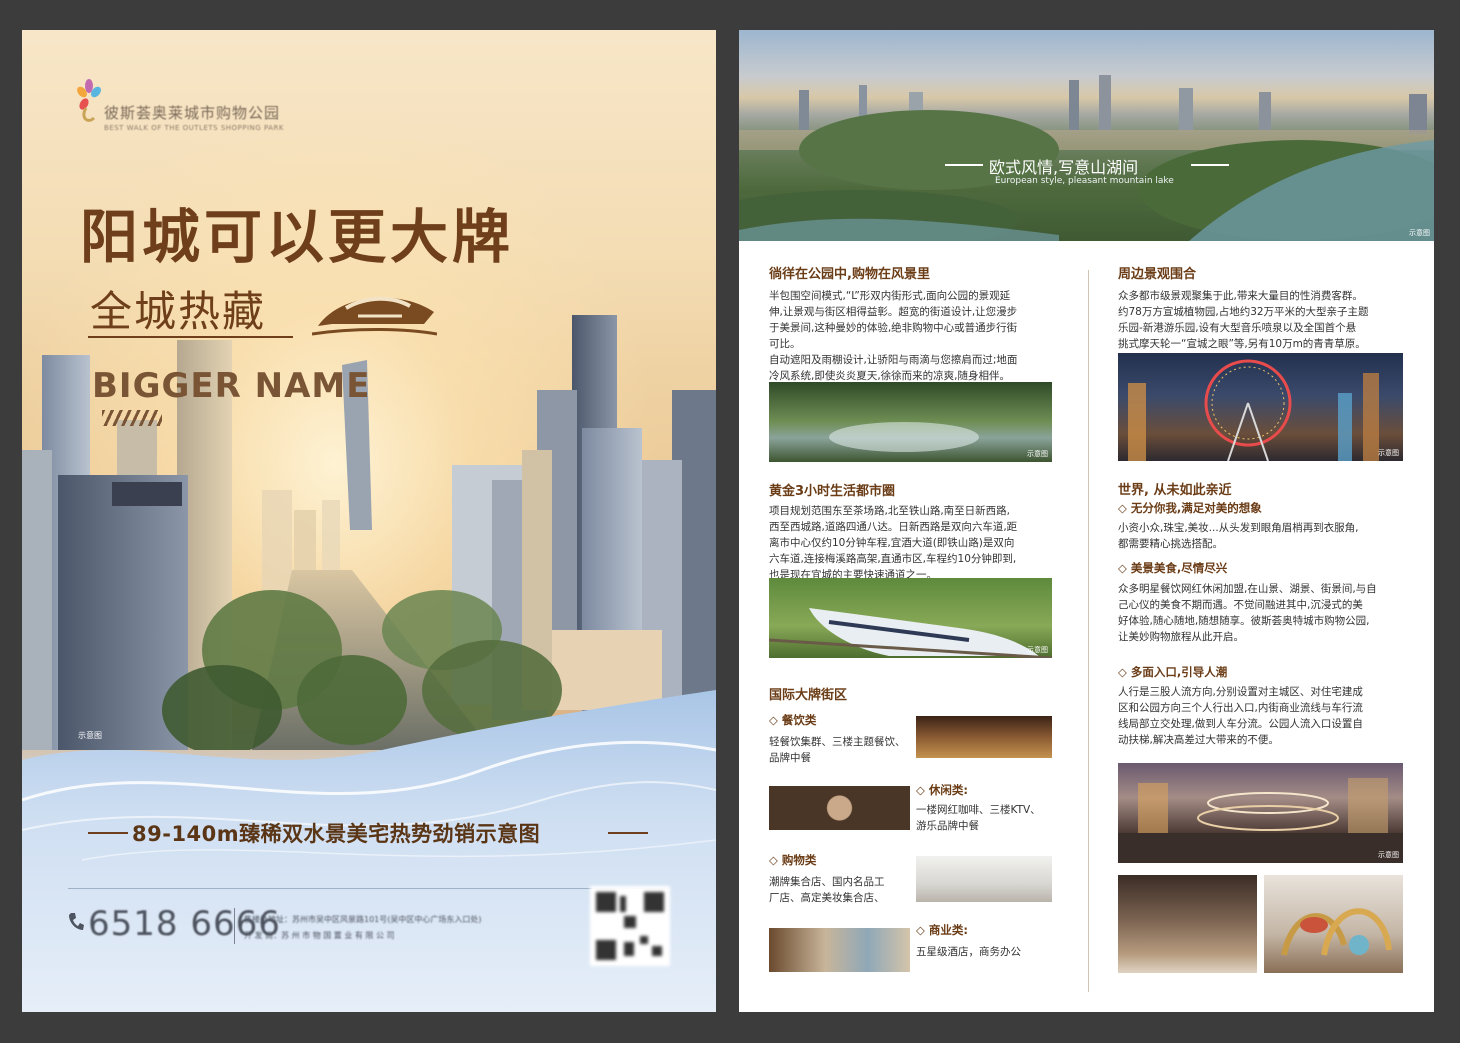 This screenshot has width=1460, height=1043. Describe the element at coordinates (832, 491) in the screenshot. I see `section-title-3h-circle: 黄金3小时生活都市圈` at that location.